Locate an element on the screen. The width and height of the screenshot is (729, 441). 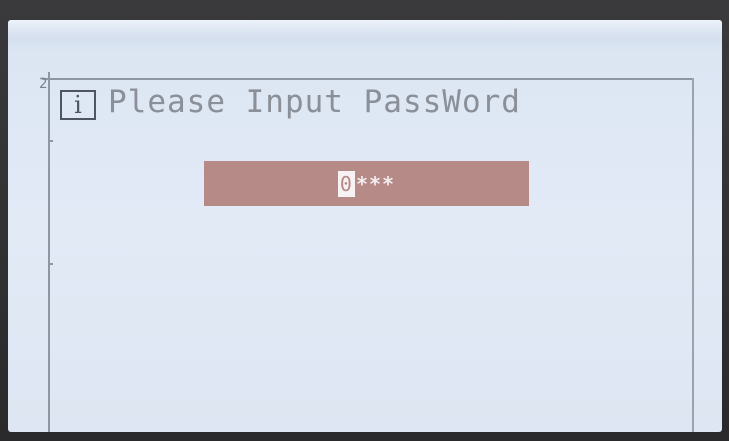
password-masked-digits: *** is located at coordinates (375, 183).